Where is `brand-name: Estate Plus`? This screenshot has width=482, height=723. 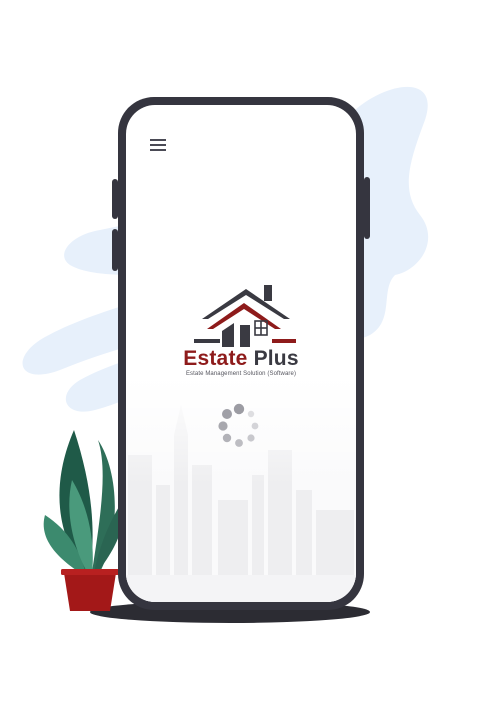 brand-name: Estate Plus is located at coordinates (241, 359).